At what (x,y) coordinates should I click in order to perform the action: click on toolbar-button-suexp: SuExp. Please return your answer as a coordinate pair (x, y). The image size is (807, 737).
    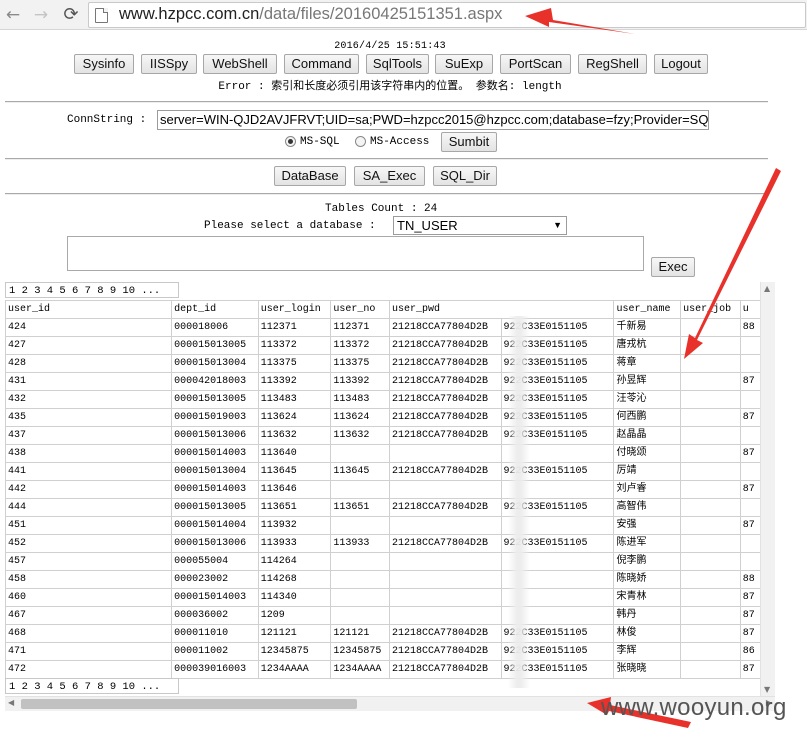
    Looking at the image, I should click on (464, 64).